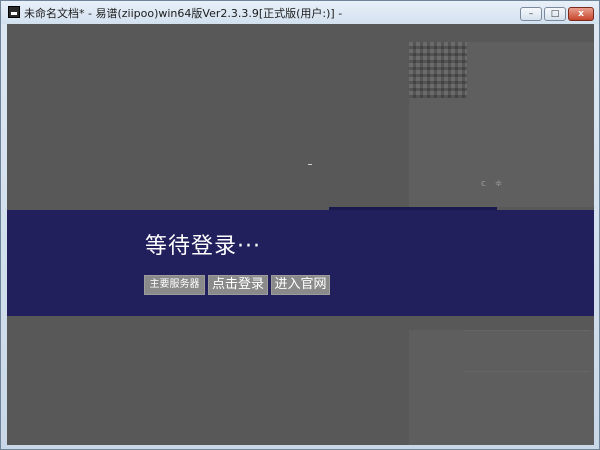 This screenshot has width=600, height=450. Describe the element at coordinates (14, 12) in the screenshot. I see `app-icon` at that location.